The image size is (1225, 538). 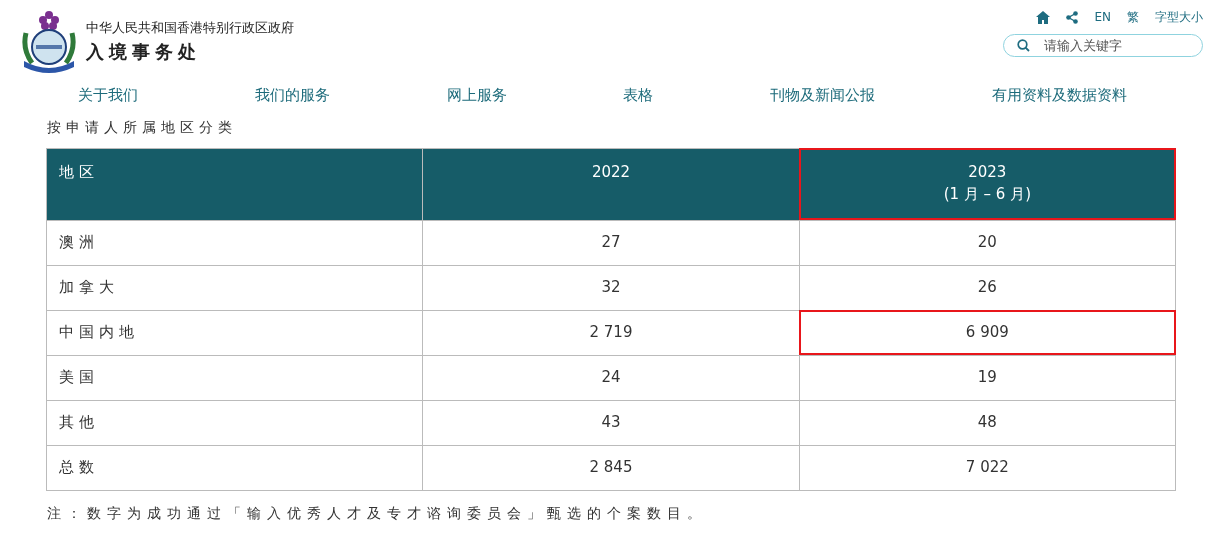 What do you see at coordinates (234, 242) in the screenshot?
I see `table-cell: 澳洲` at bounding box center [234, 242].